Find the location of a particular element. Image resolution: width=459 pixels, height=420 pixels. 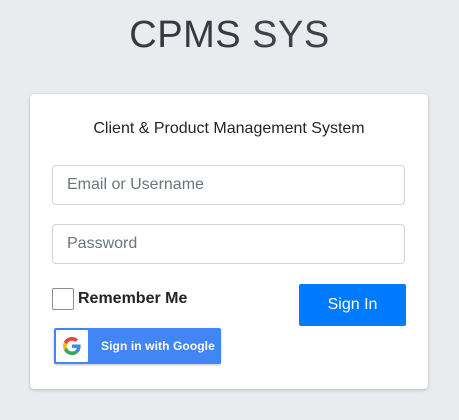

google-sign-in-button: Sign in with Google is located at coordinates (137, 346).